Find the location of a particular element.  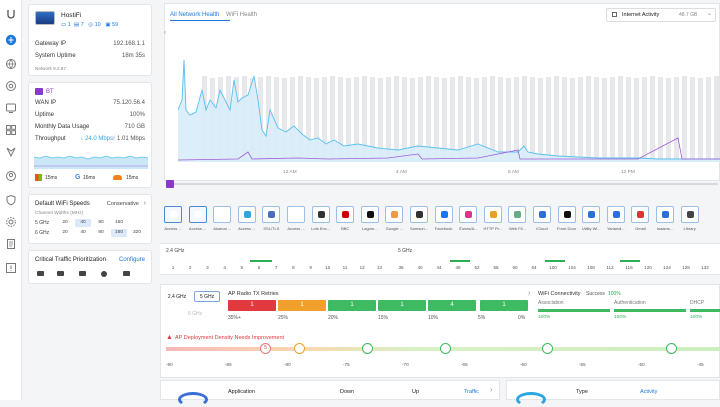

channel-label: 48 is located at coordinates (458, 267).